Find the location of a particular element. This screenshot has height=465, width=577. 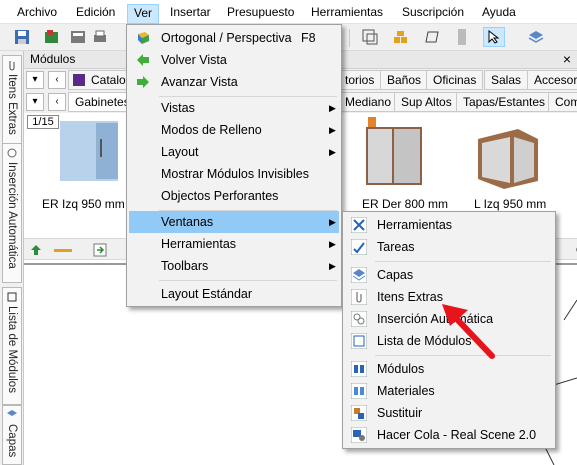

menu-item-label: Toolbars is located at coordinates (185, 266).